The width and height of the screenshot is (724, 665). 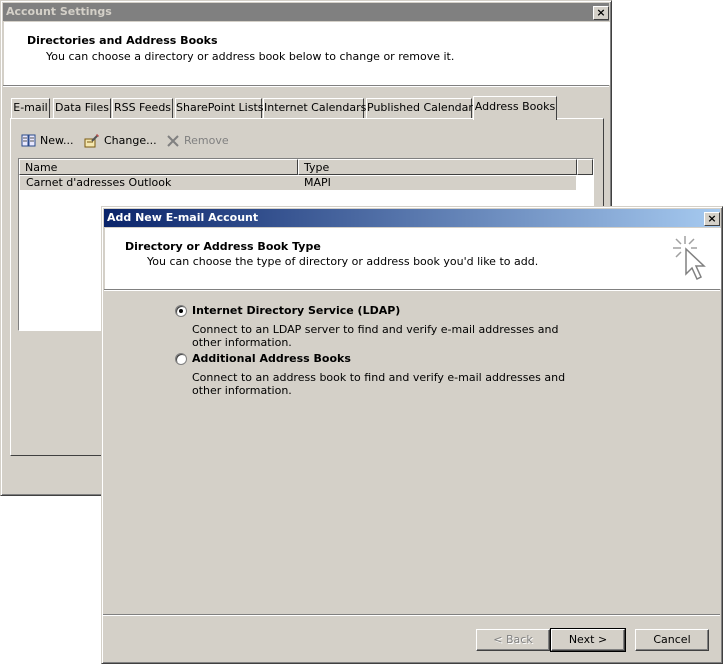 I want to click on banner-divider, so click(x=306, y=86).